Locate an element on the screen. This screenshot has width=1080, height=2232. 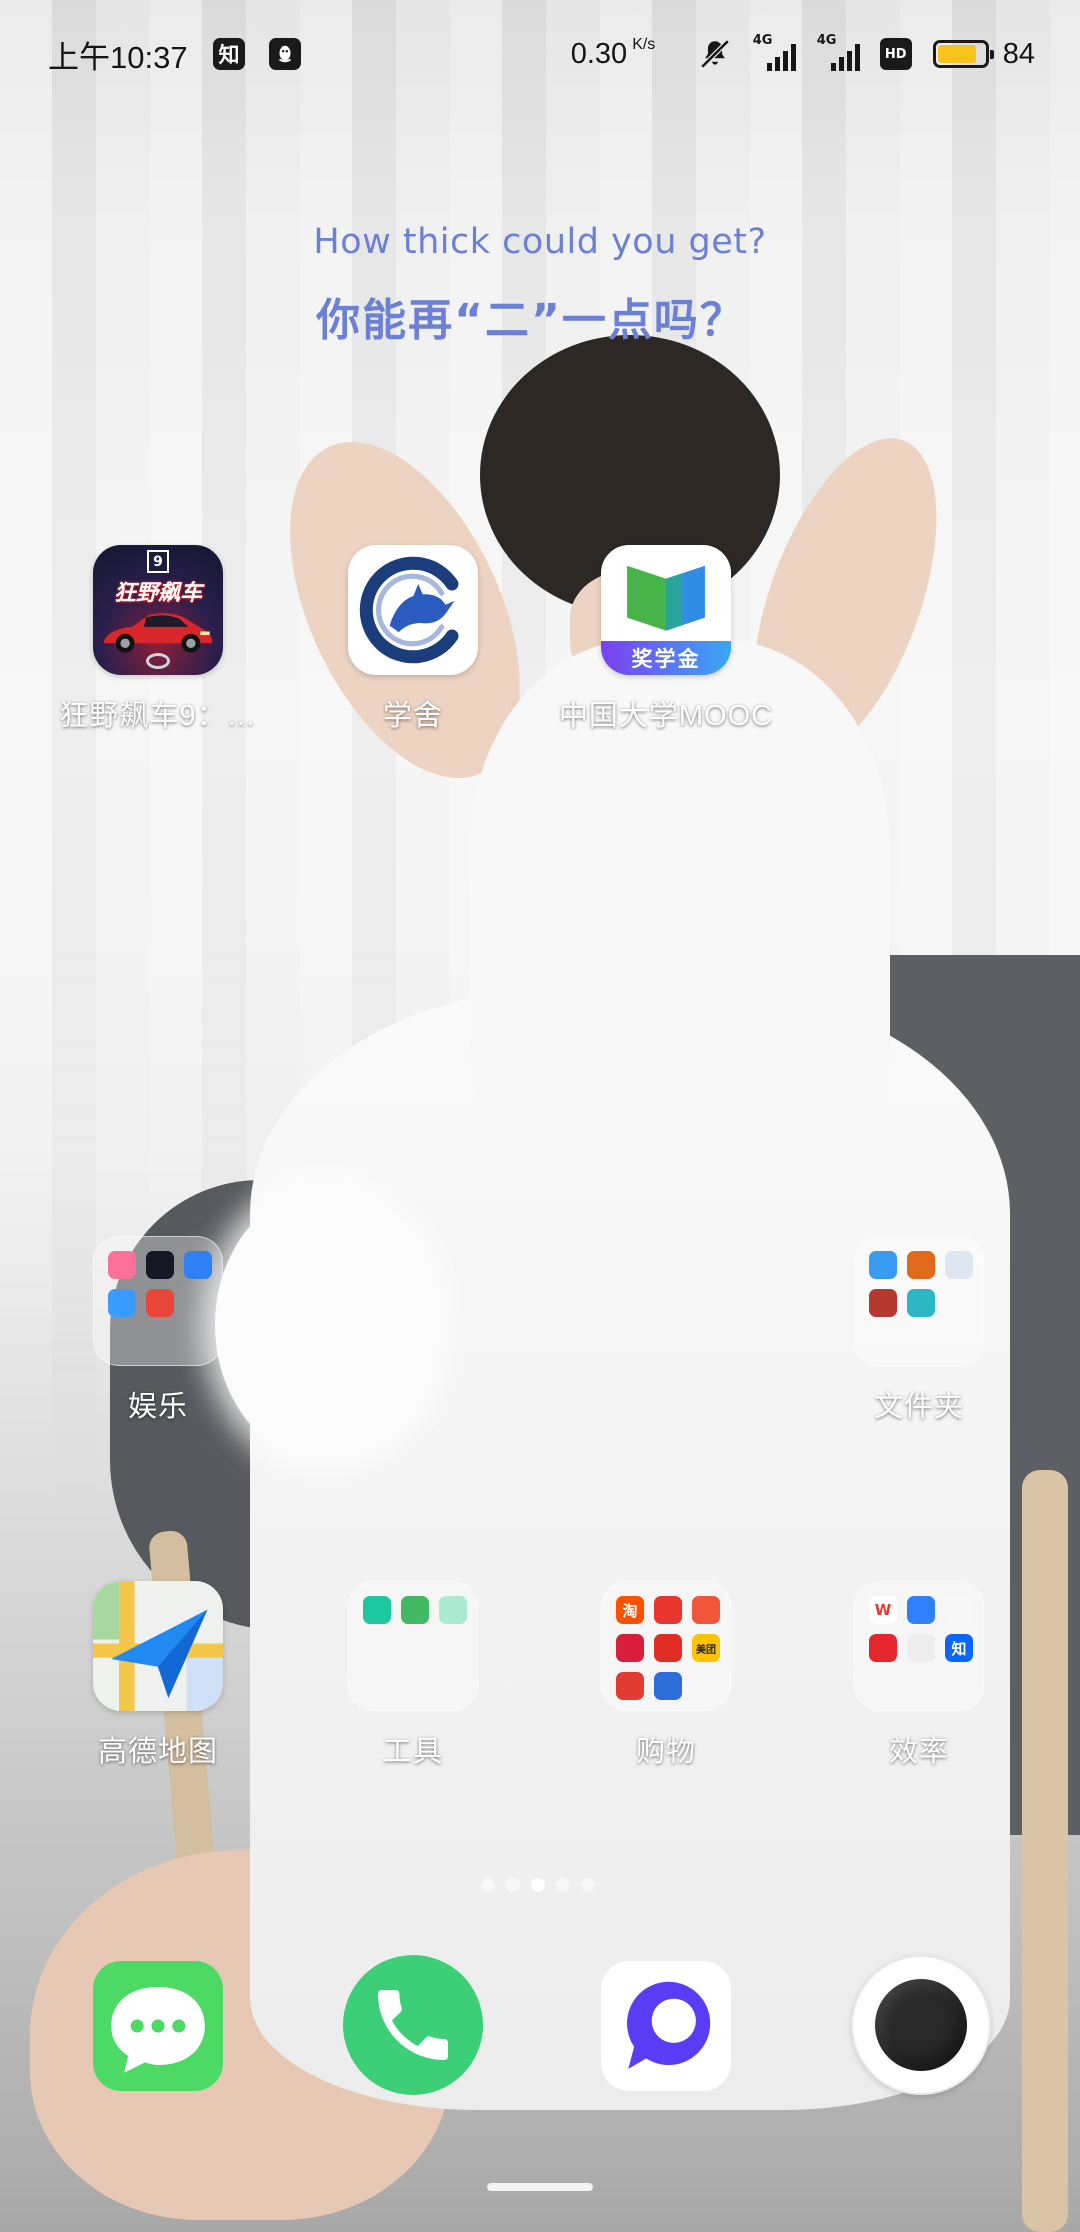
status-bar-left: 上午10:37 知 is located at coordinates (174, 54).